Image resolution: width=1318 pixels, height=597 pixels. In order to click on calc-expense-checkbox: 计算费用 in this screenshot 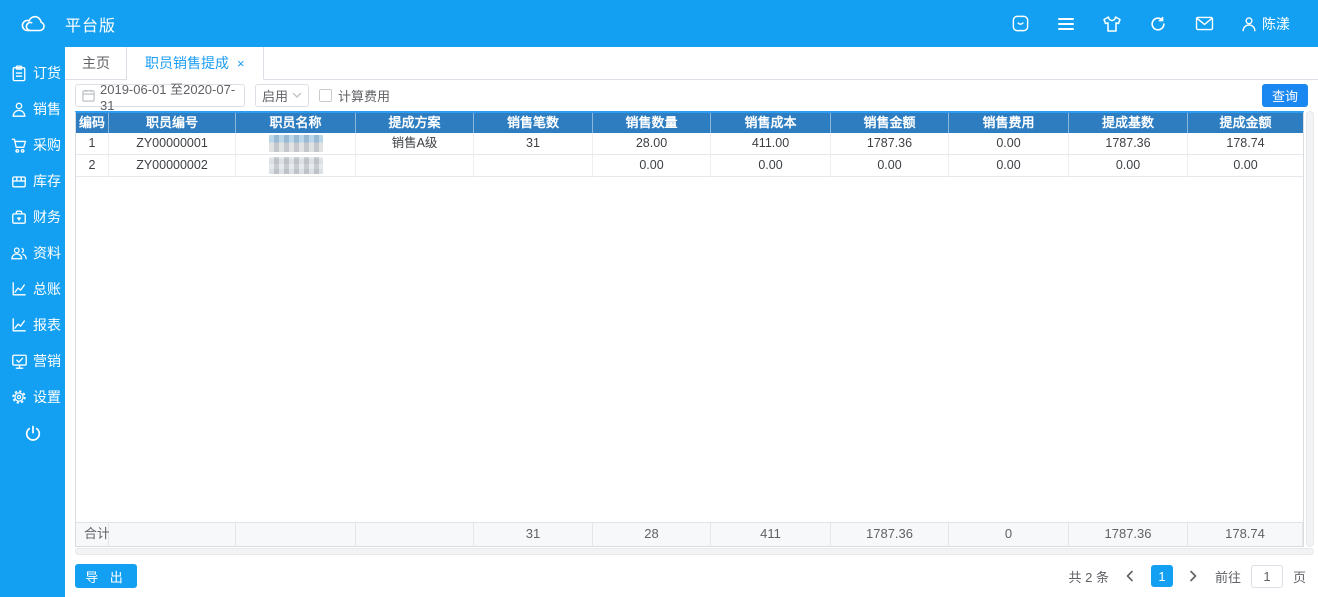, I will do `click(354, 95)`.